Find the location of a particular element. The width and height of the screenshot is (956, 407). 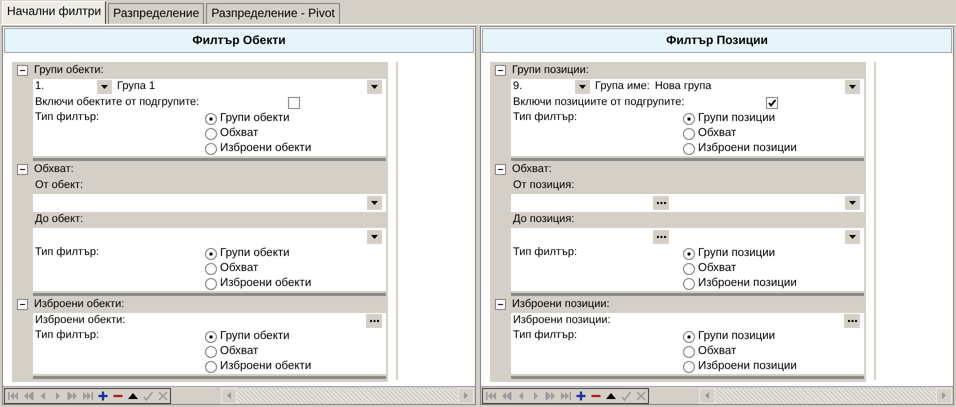

tab: Разпределение is located at coordinates (156, 13).